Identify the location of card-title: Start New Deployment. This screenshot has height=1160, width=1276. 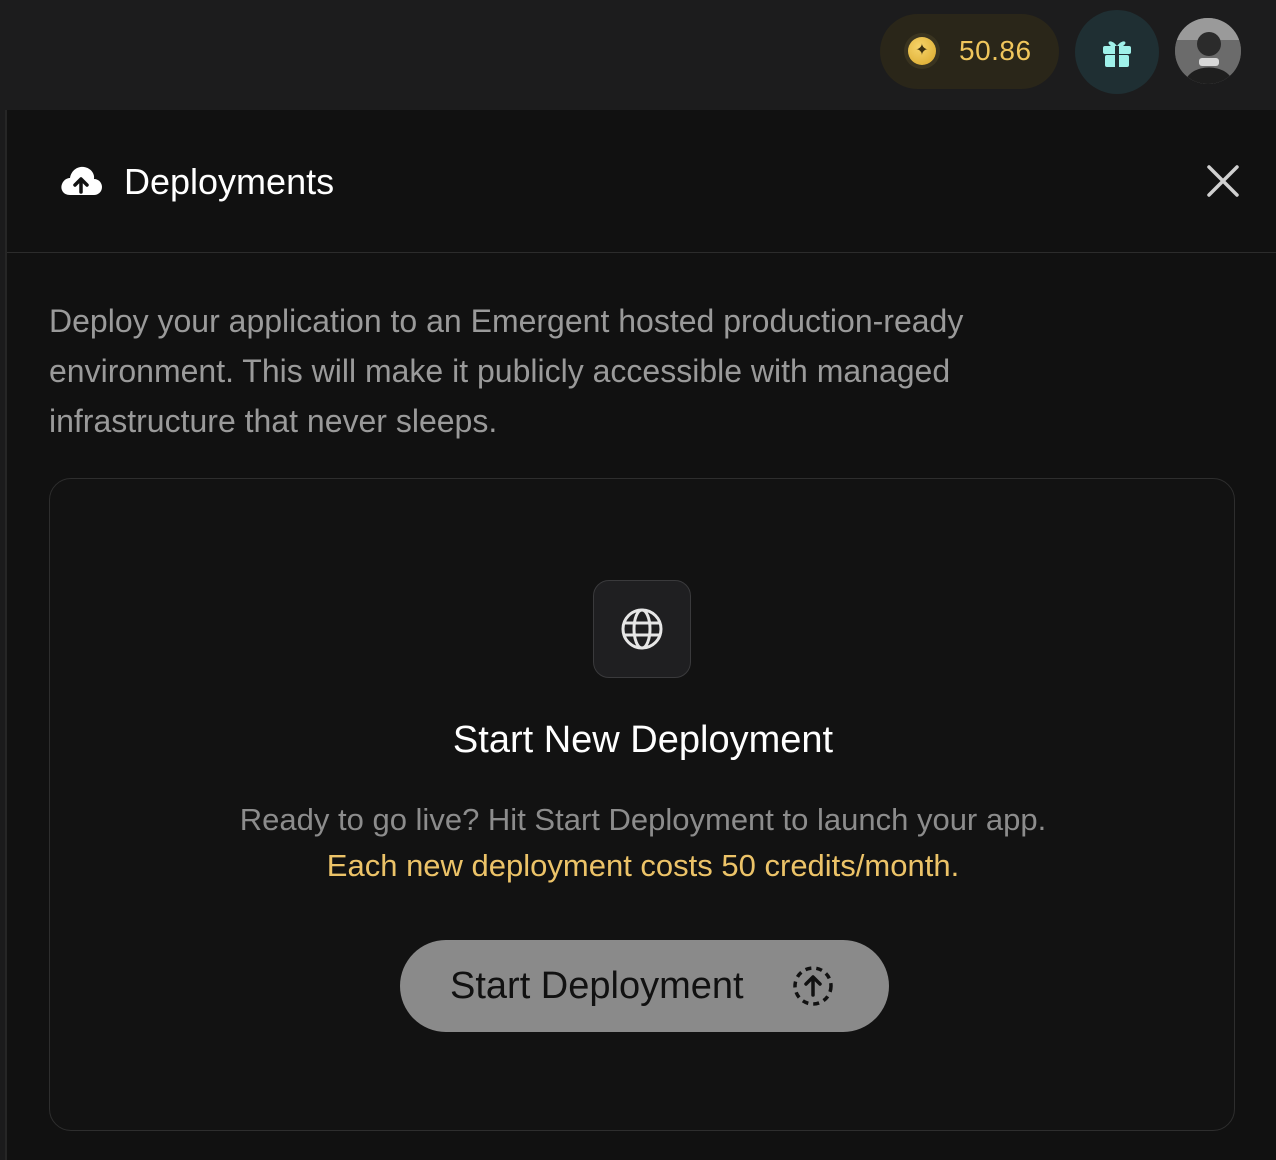
(643, 740).